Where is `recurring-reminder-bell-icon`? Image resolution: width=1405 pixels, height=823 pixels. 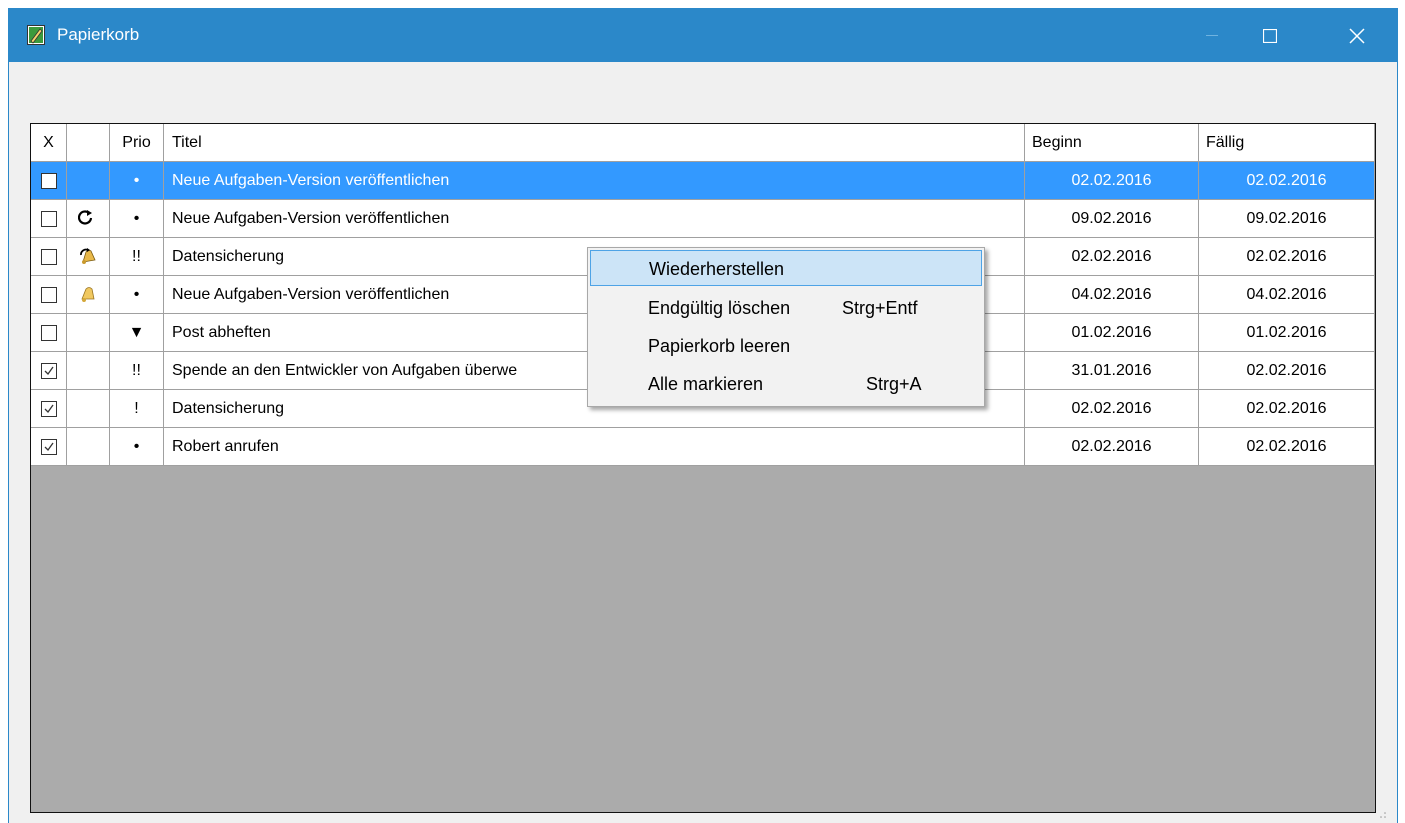 recurring-reminder-bell-icon is located at coordinates (88, 255).